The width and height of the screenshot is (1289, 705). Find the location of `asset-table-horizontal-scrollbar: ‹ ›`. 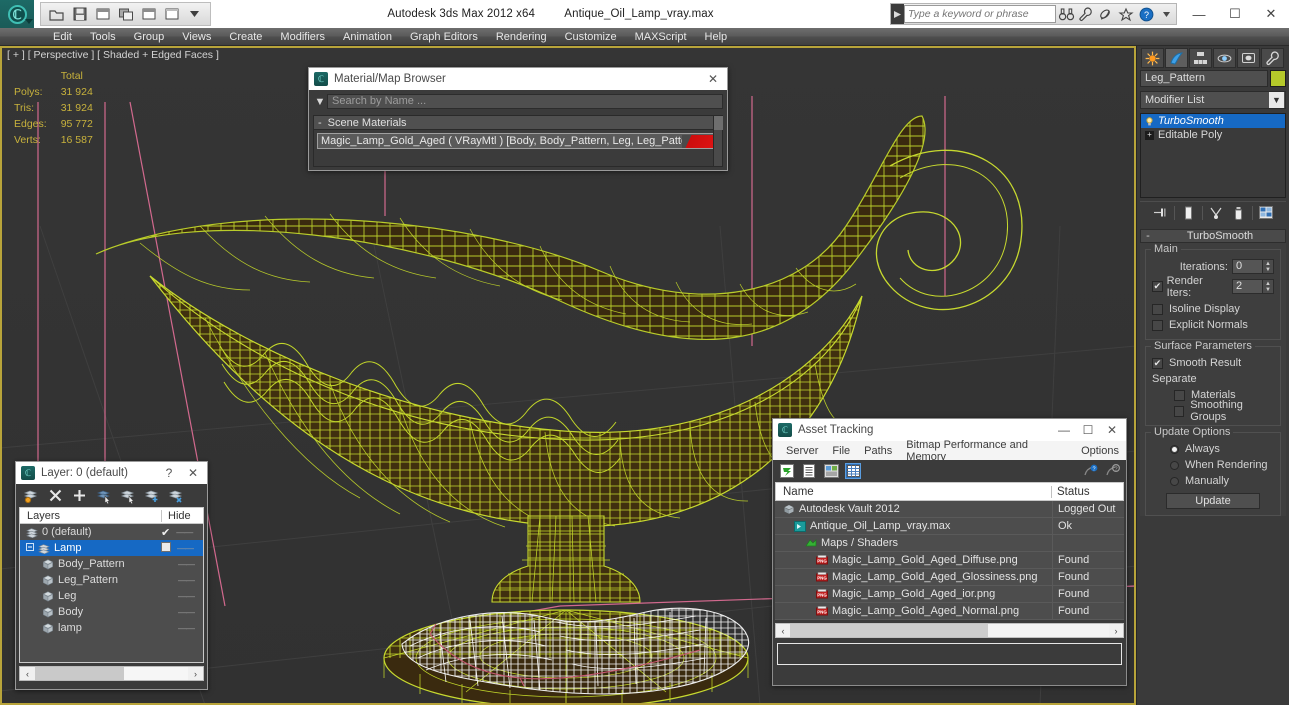

asset-table-horizontal-scrollbar: ‹ › is located at coordinates (949, 630).